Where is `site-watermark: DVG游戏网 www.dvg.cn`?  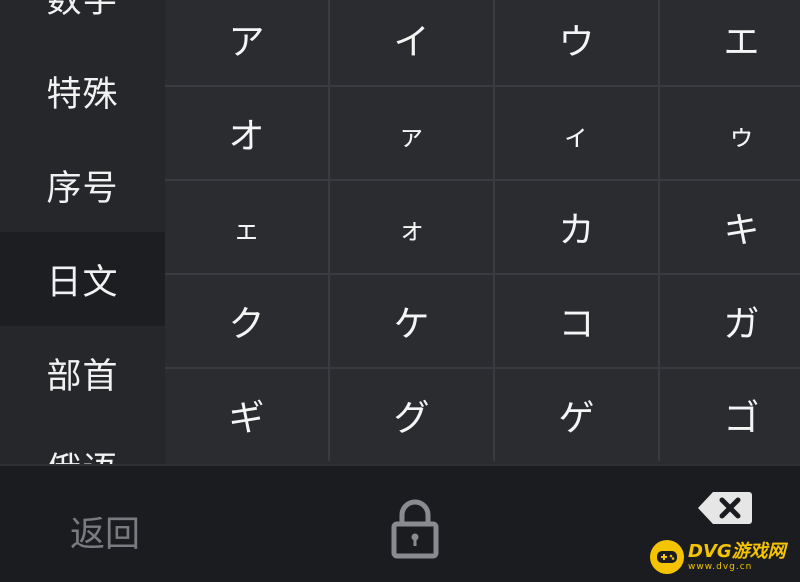
site-watermark: DVG游戏网 www.dvg.cn is located at coordinates (725, 557).